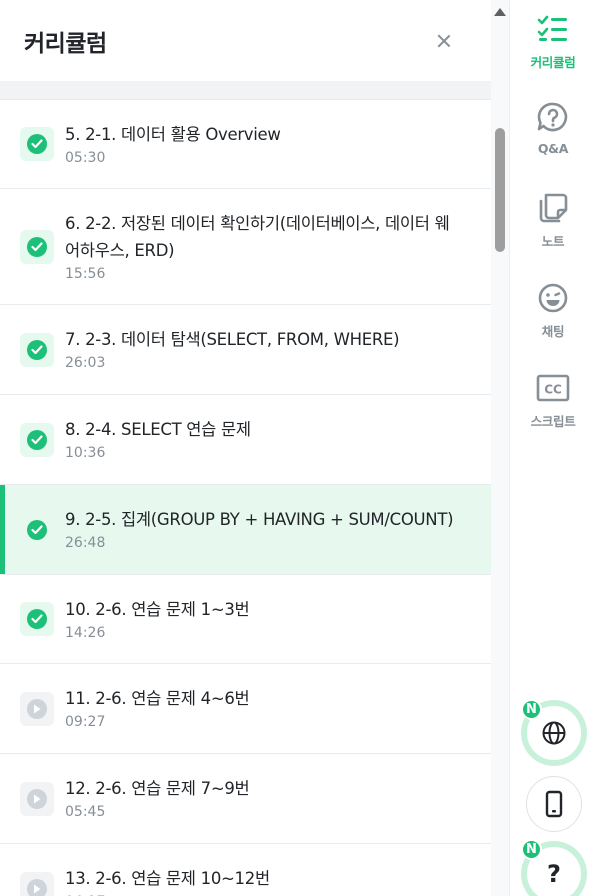  Describe the element at coordinates (554, 874) in the screenshot. I see `help-question-icon: ?` at that location.